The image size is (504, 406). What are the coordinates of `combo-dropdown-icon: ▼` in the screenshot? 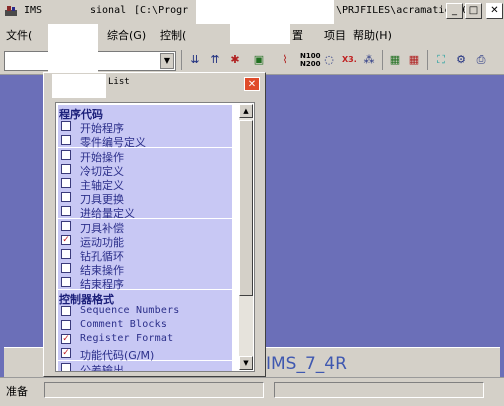 It's located at (167, 61).